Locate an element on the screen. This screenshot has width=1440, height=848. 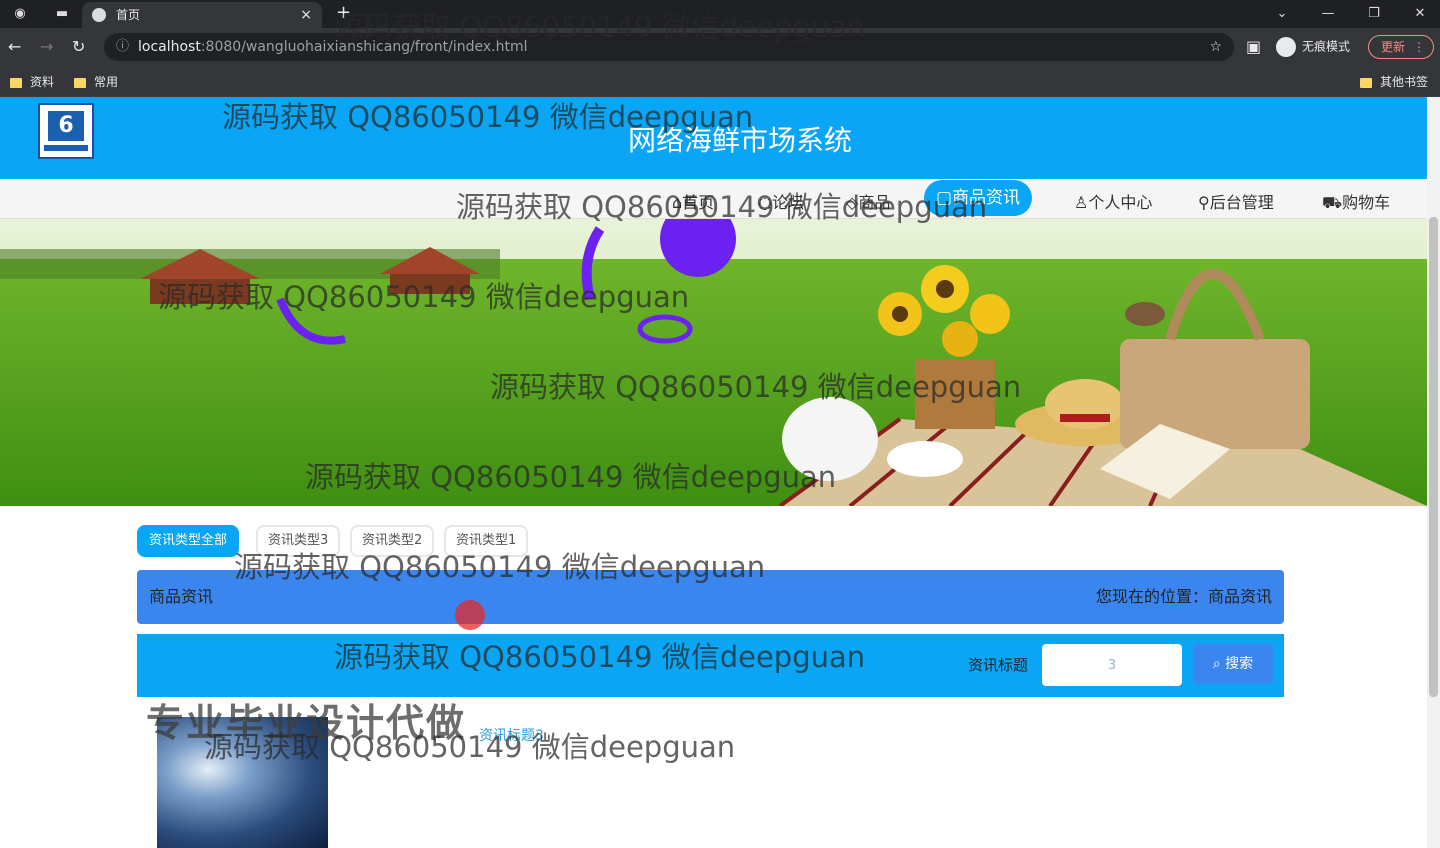
tab-search-icon: ▬ is located at coordinates (62, 14).